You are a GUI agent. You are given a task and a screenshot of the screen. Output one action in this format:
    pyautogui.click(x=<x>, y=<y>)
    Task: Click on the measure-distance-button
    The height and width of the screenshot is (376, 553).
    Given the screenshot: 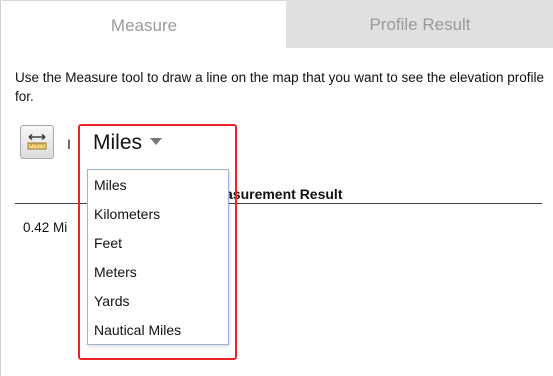 What is the action you would take?
    pyautogui.click(x=37, y=142)
    